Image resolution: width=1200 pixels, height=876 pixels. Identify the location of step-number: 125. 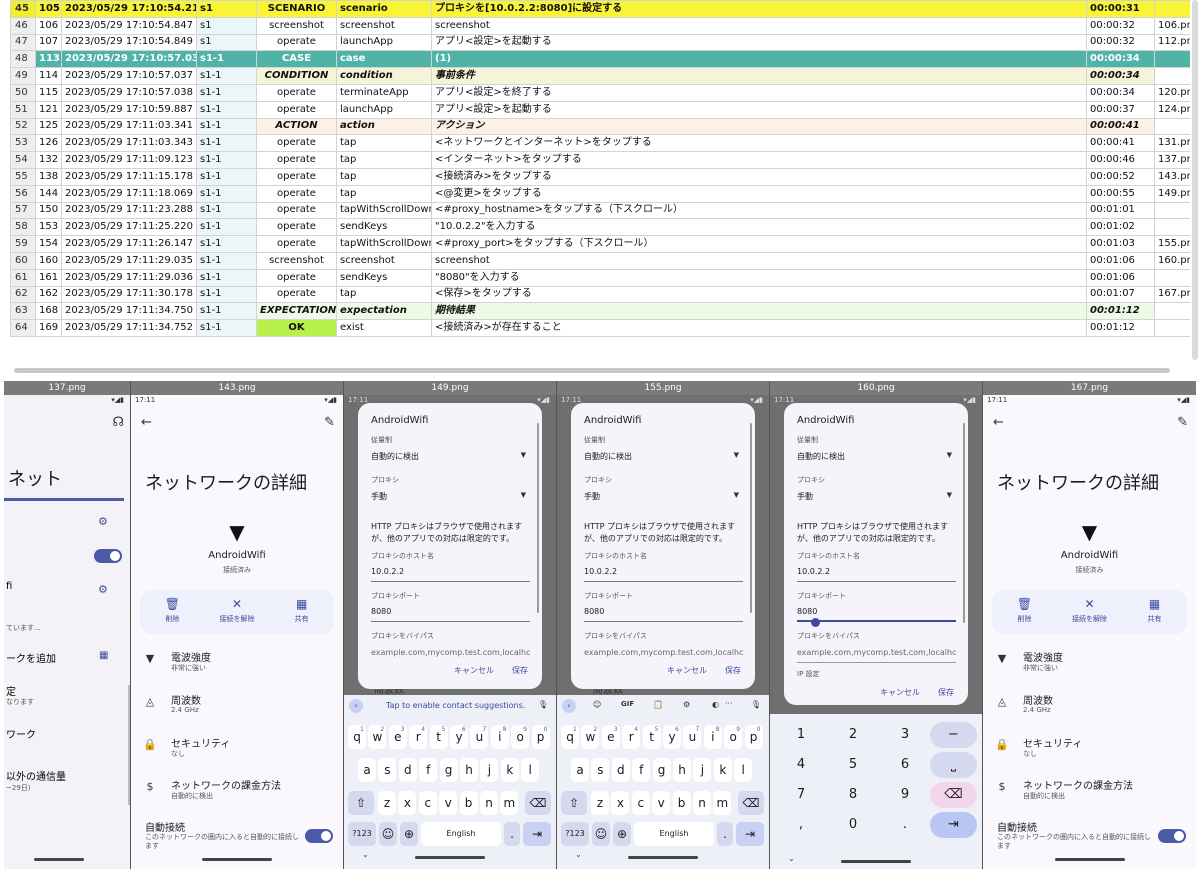
(48, 126).